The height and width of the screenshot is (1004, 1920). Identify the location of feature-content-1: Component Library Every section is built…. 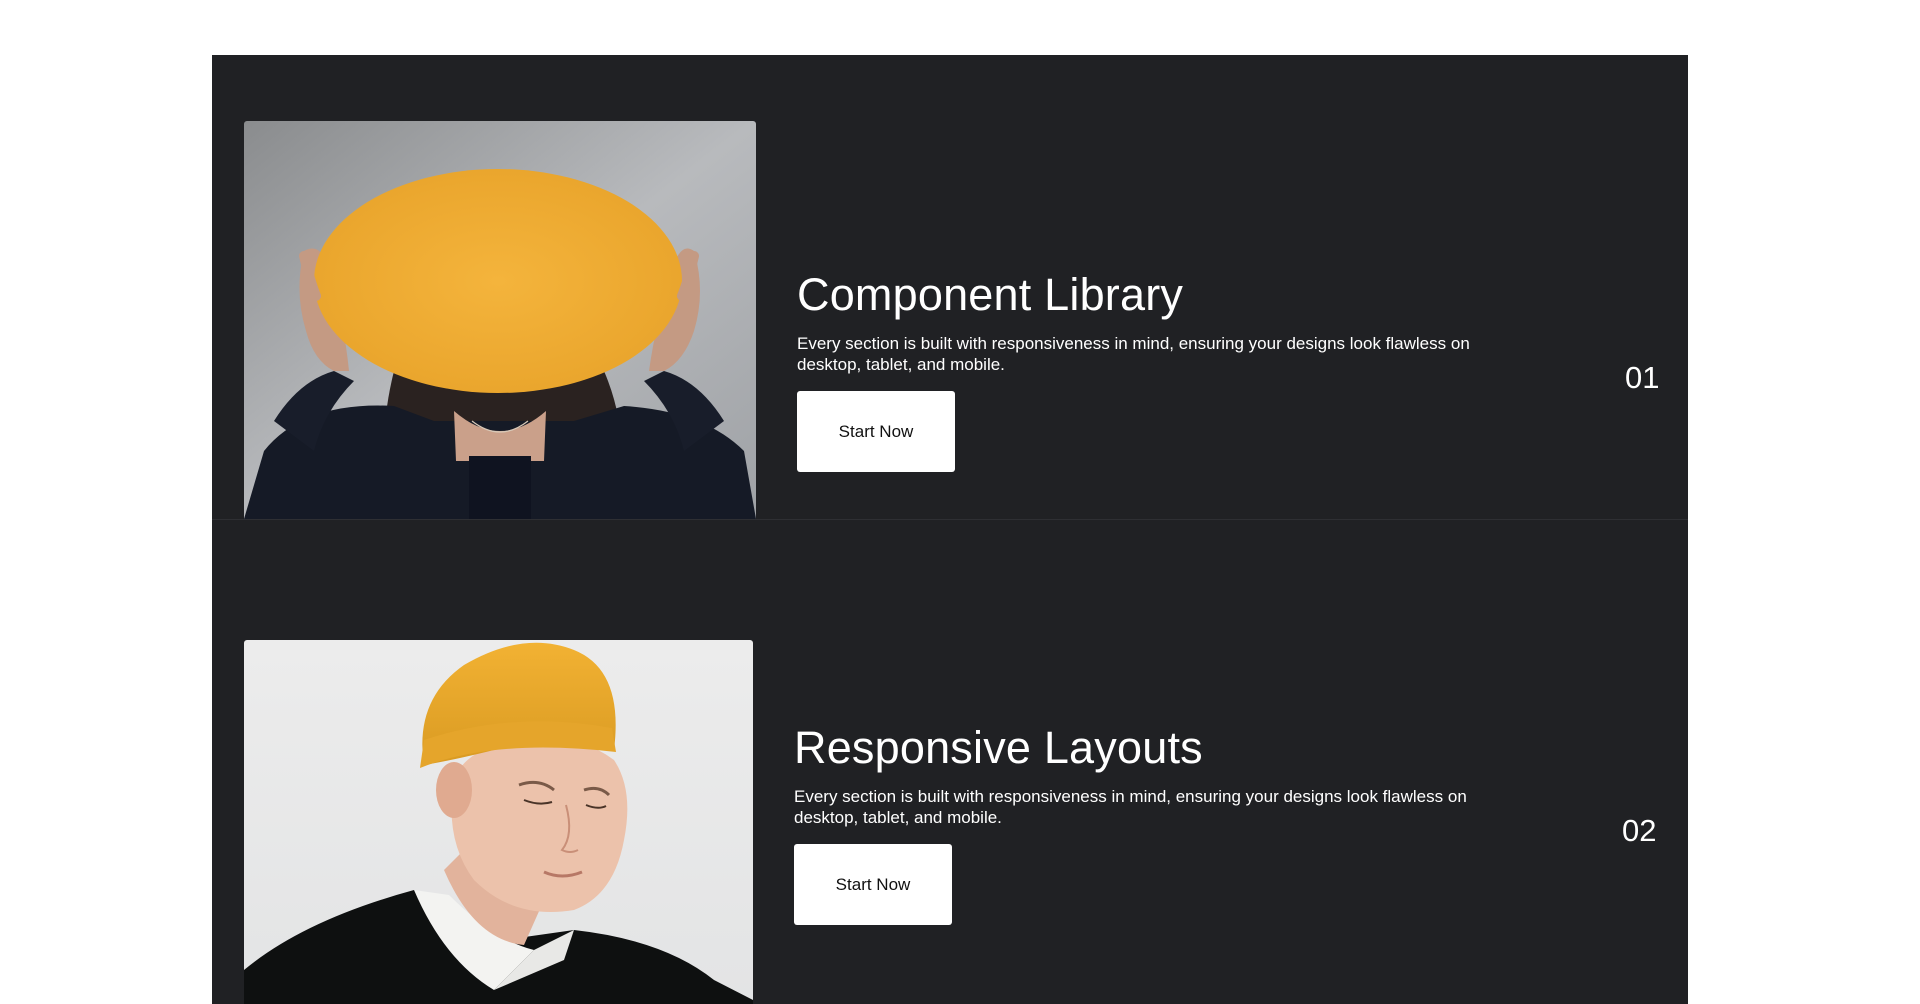
(1157, 370).